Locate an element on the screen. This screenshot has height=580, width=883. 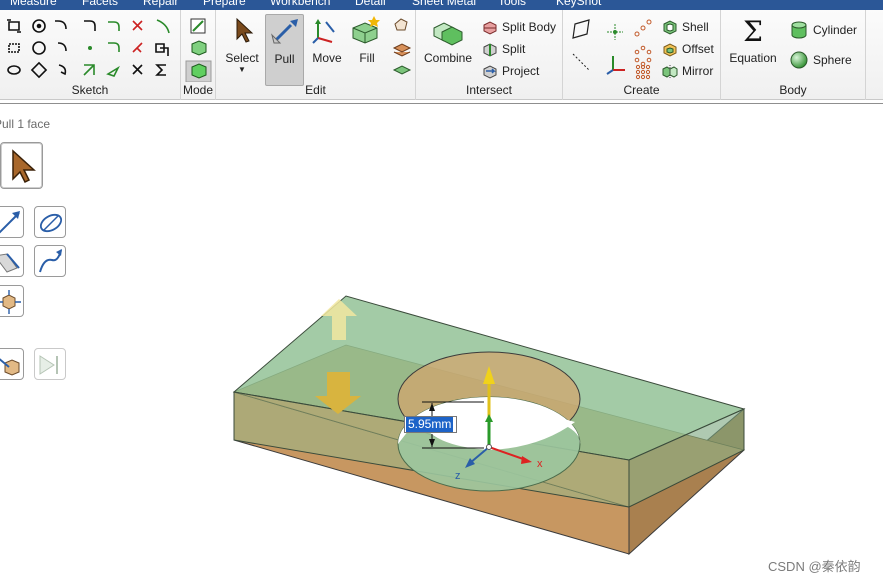
dimension-input: 5.95mm is located at coordinates (430, 424).